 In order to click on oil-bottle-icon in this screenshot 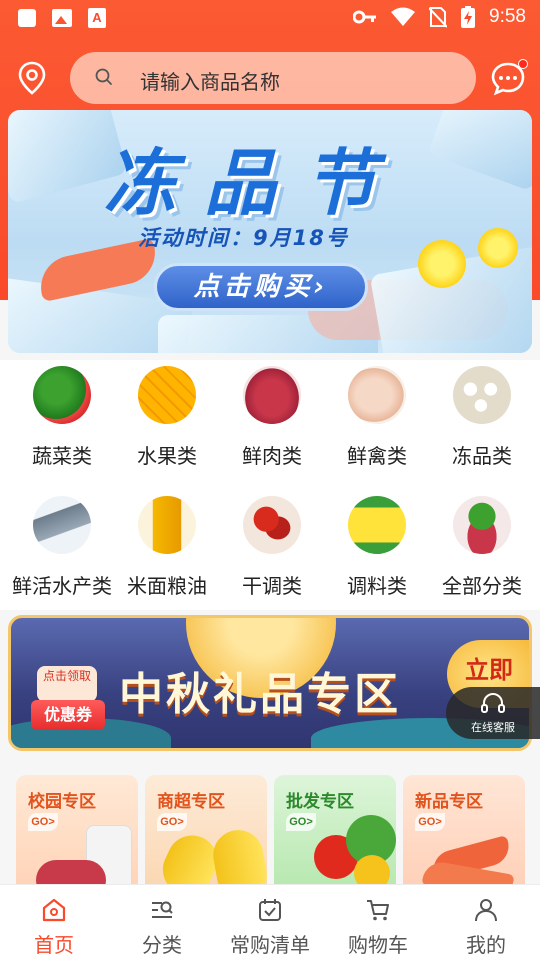, I will do `click(167, 525)`.